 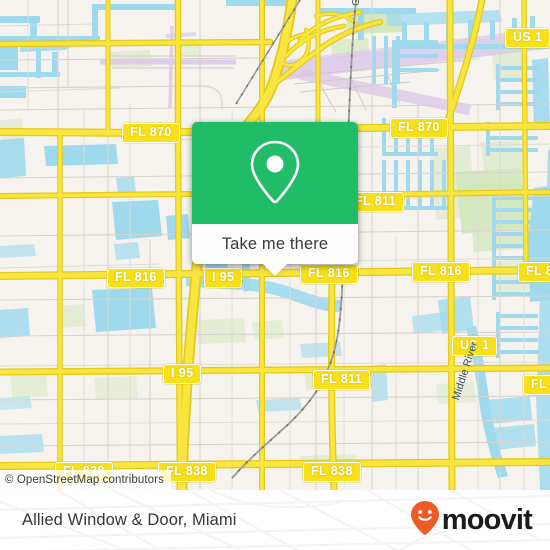 I want to click on place-callout: Take me there, so click(x=275, y=199).